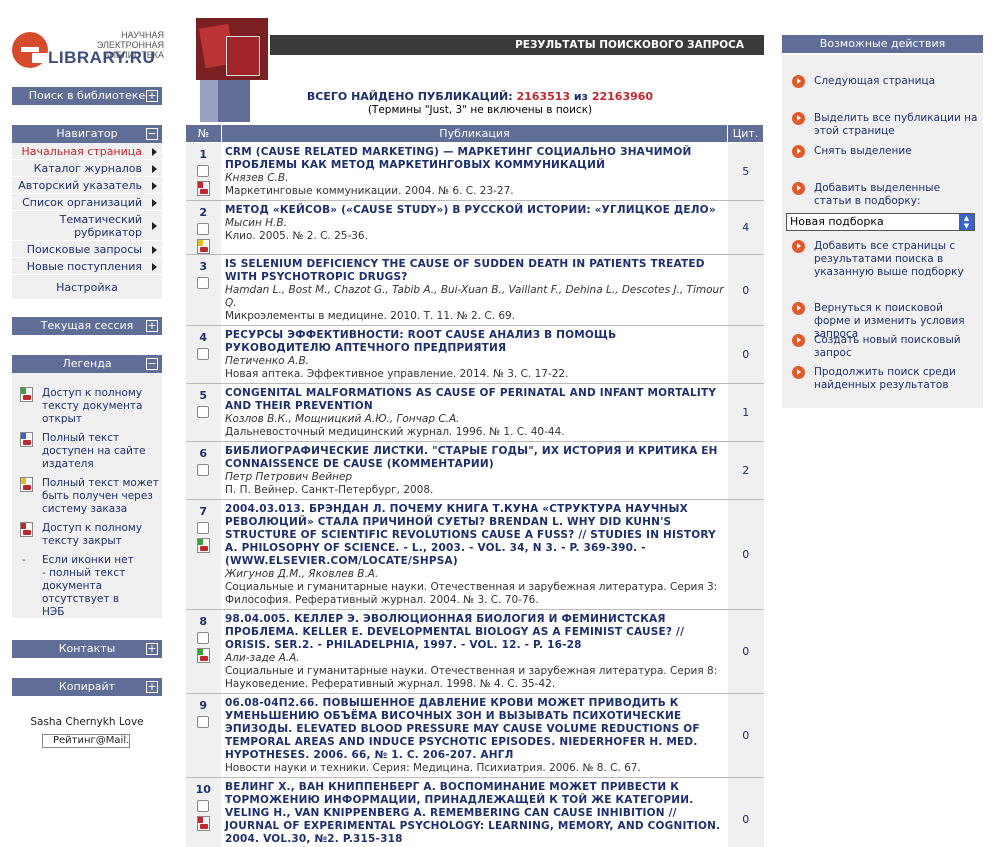  Describe the element at coordinates (203, 337) in the screenshot. I see `row-number: 4` at that location.